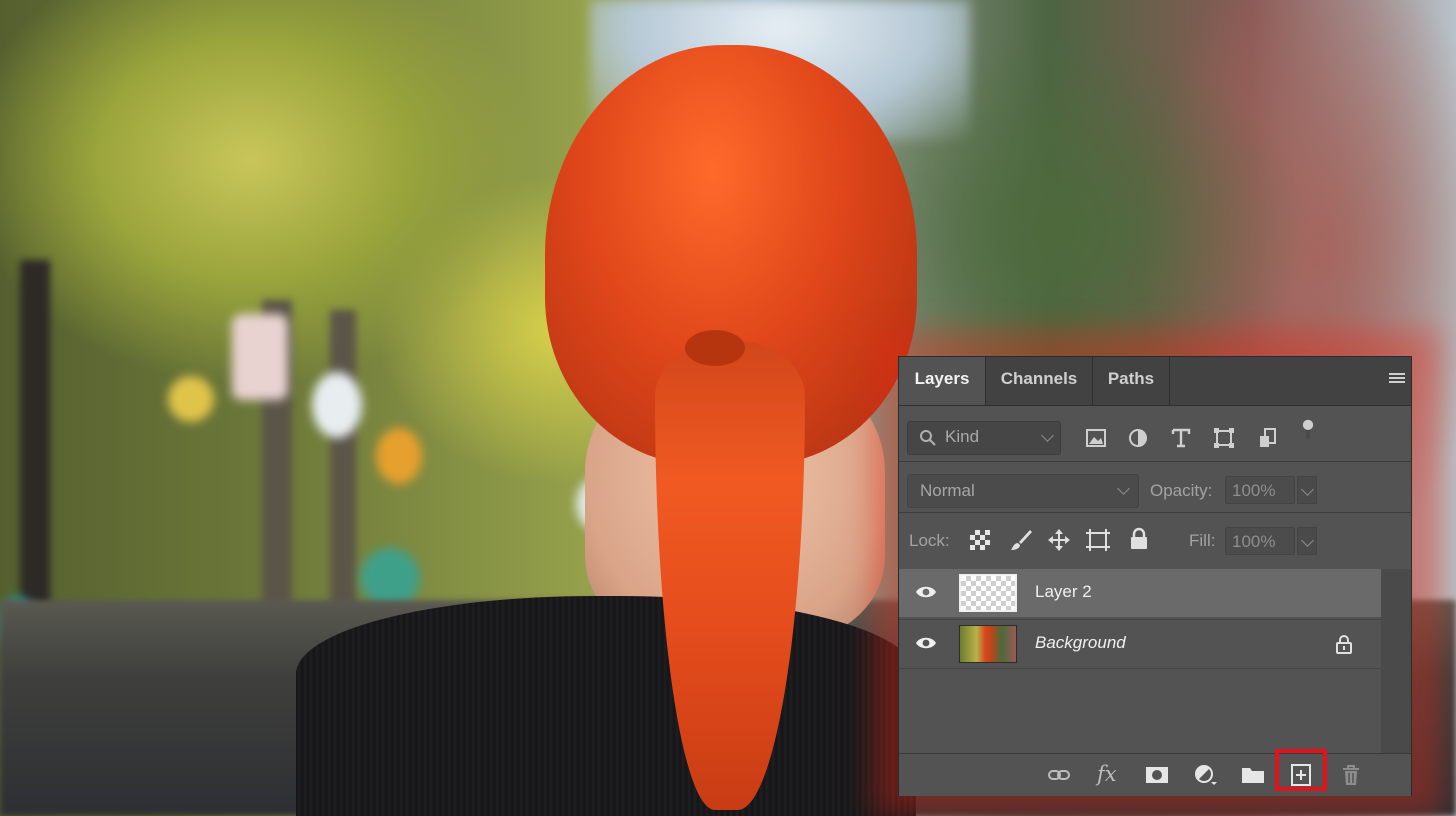 The width and height of the screenshot is (1456, 816). Describe the element at coordinates (1155, 541) in the screenshot. I see `lock-row: Lock: Fill: 100%` at that location.